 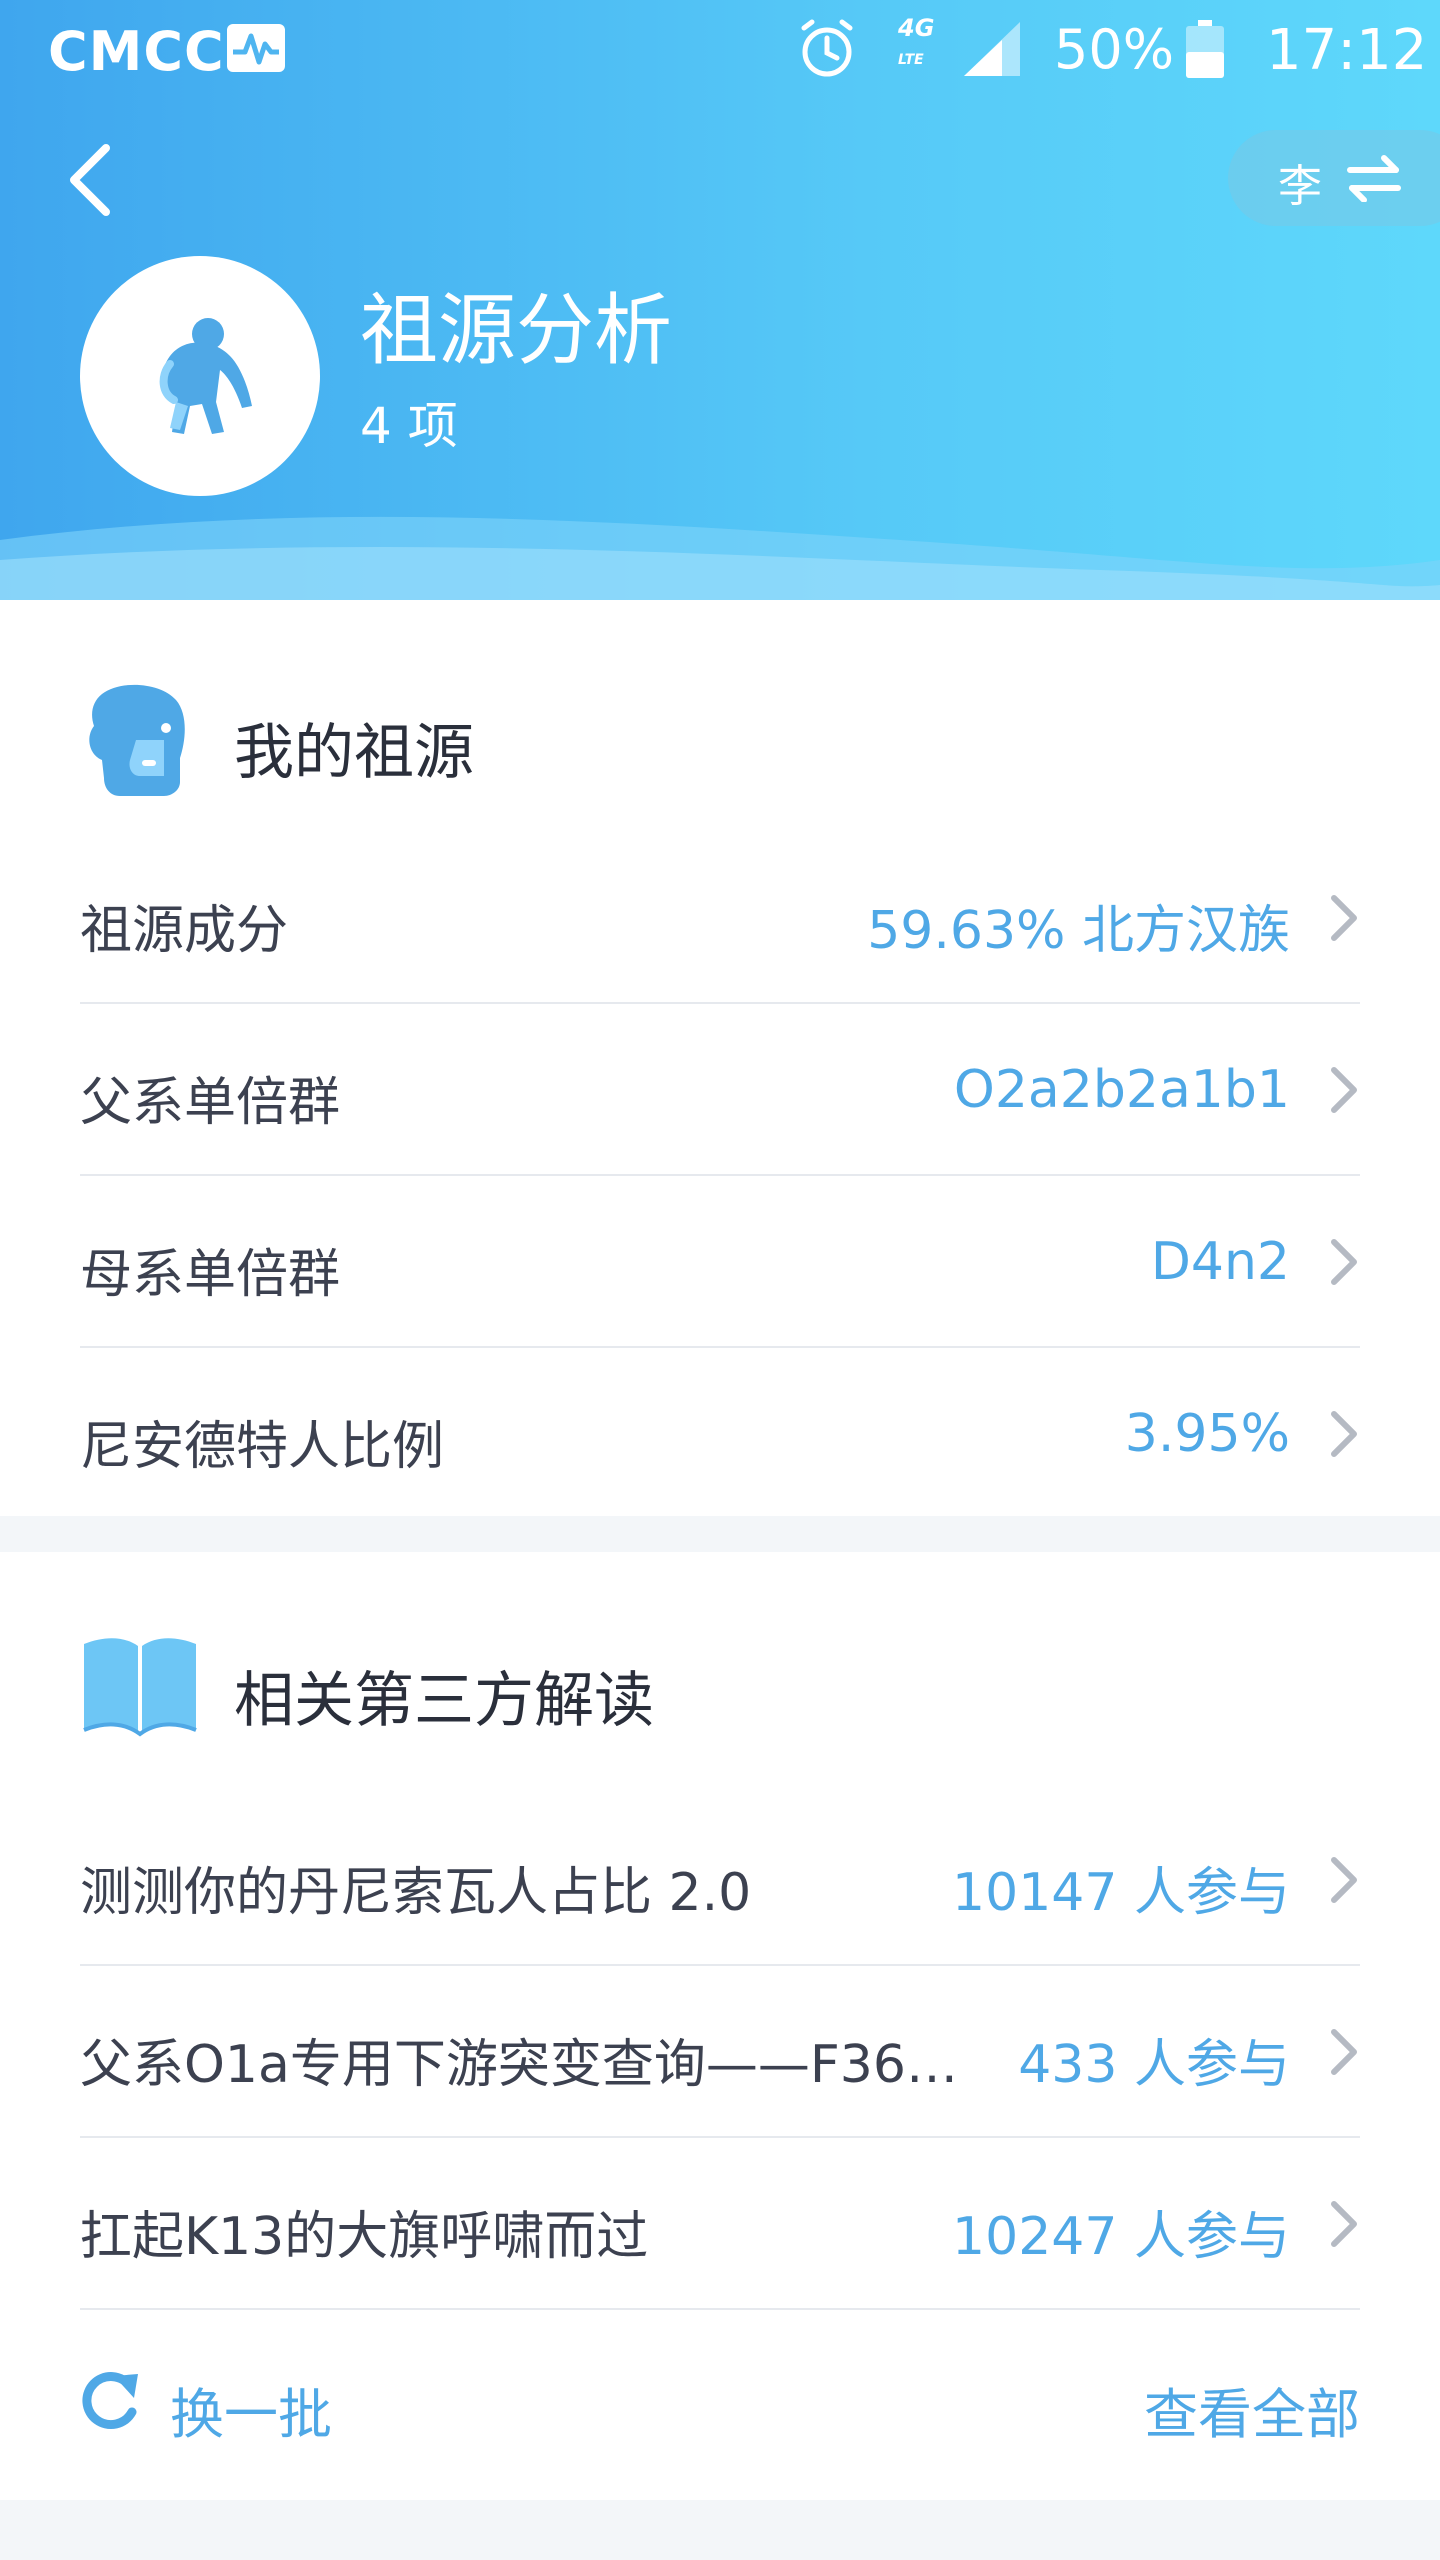 What do you see at coordinates (516, 331) in the screenshot?
I see `page-title: 祖源分析` at bounding box center [516, 331].